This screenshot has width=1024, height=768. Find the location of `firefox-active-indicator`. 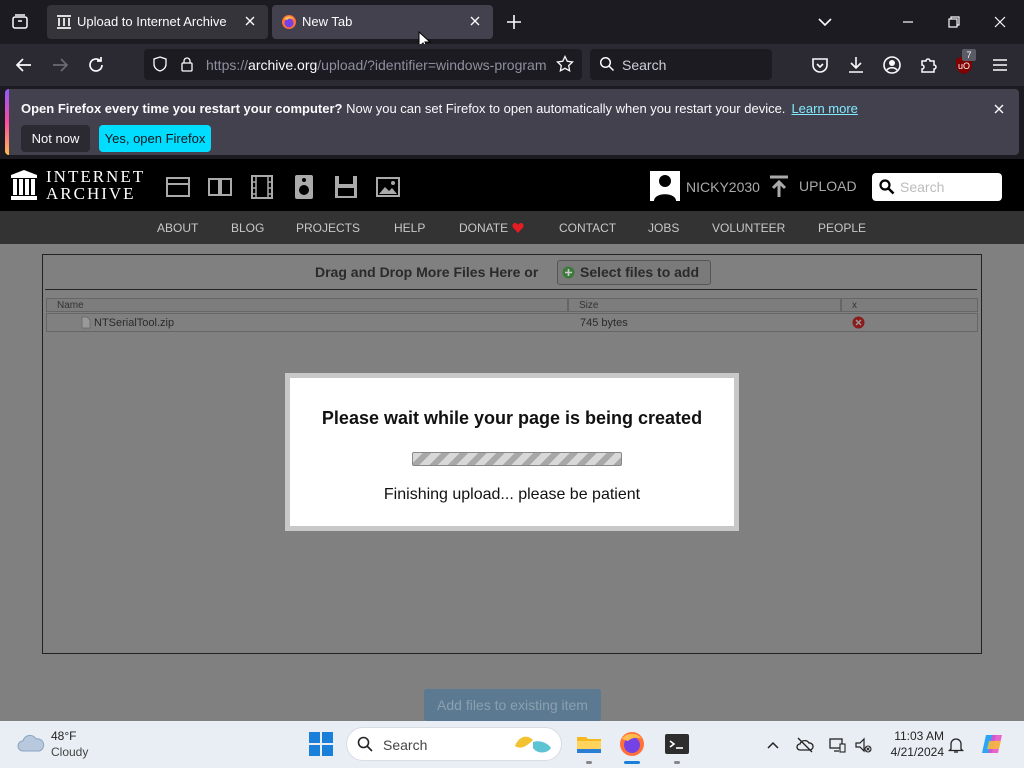

firefox-active-indicator is located at coordinates (632, 762).